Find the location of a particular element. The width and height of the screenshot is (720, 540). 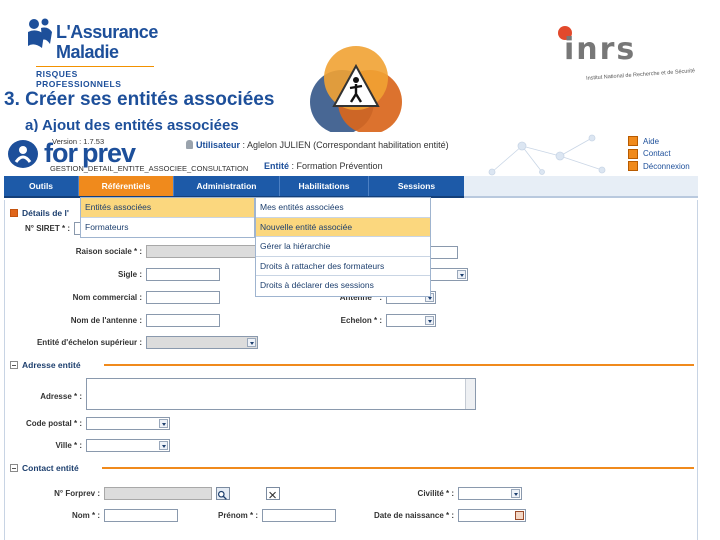

entity-value: : Formation Prévention is located at coordinates (337, 166).